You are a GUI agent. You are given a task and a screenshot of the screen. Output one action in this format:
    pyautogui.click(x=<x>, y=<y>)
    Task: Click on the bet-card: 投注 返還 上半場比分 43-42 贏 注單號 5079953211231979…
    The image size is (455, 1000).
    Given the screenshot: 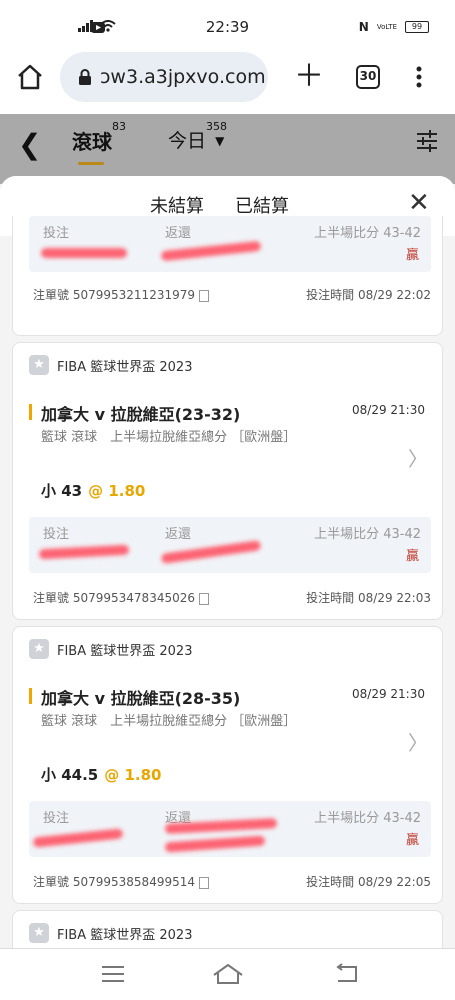 What is the action you would take?
    pyautogui.click(x=227, y=276)
    